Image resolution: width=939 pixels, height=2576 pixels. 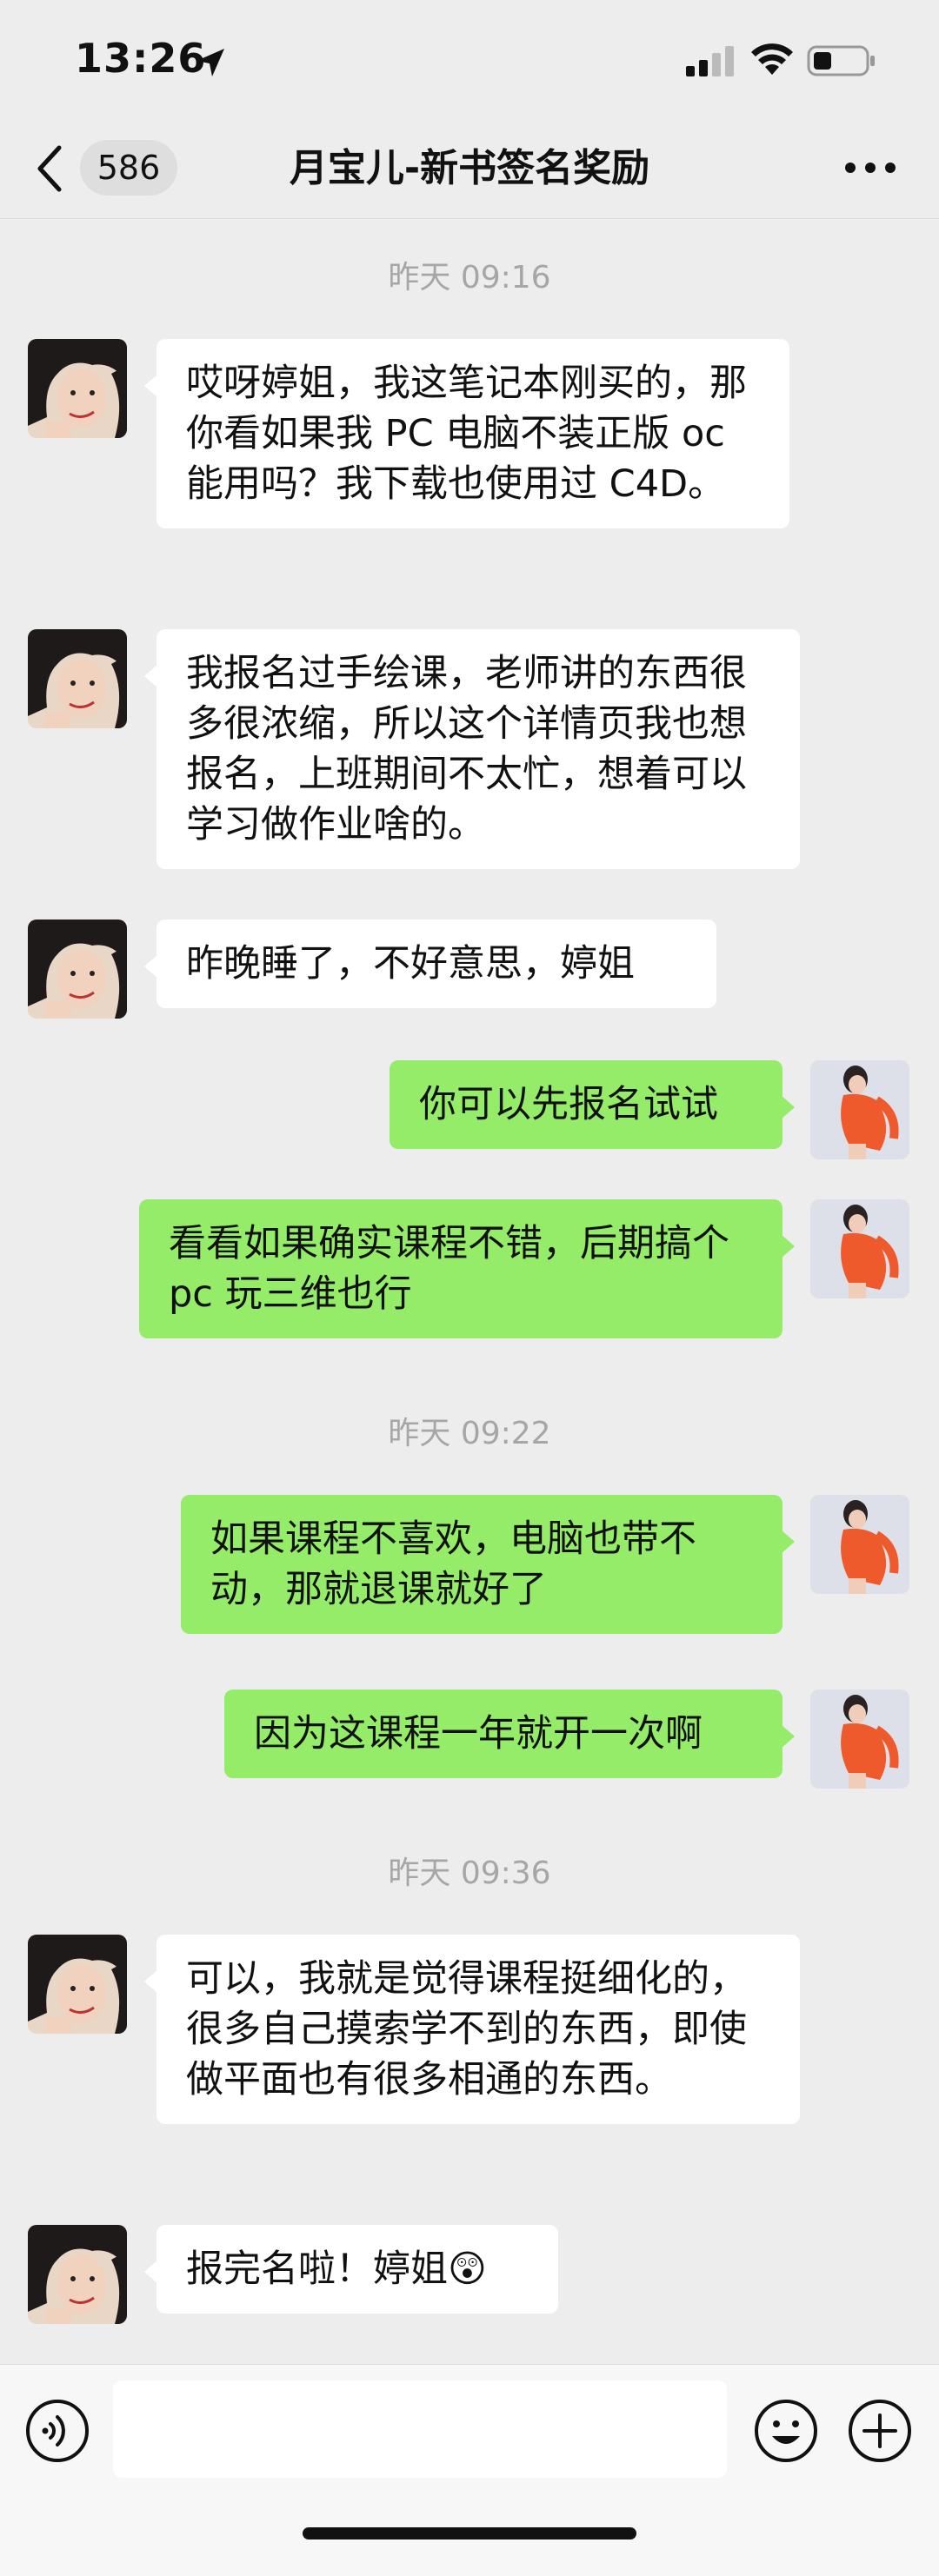 I want to click on status-time: 13:26, so click(x=141, y=59).